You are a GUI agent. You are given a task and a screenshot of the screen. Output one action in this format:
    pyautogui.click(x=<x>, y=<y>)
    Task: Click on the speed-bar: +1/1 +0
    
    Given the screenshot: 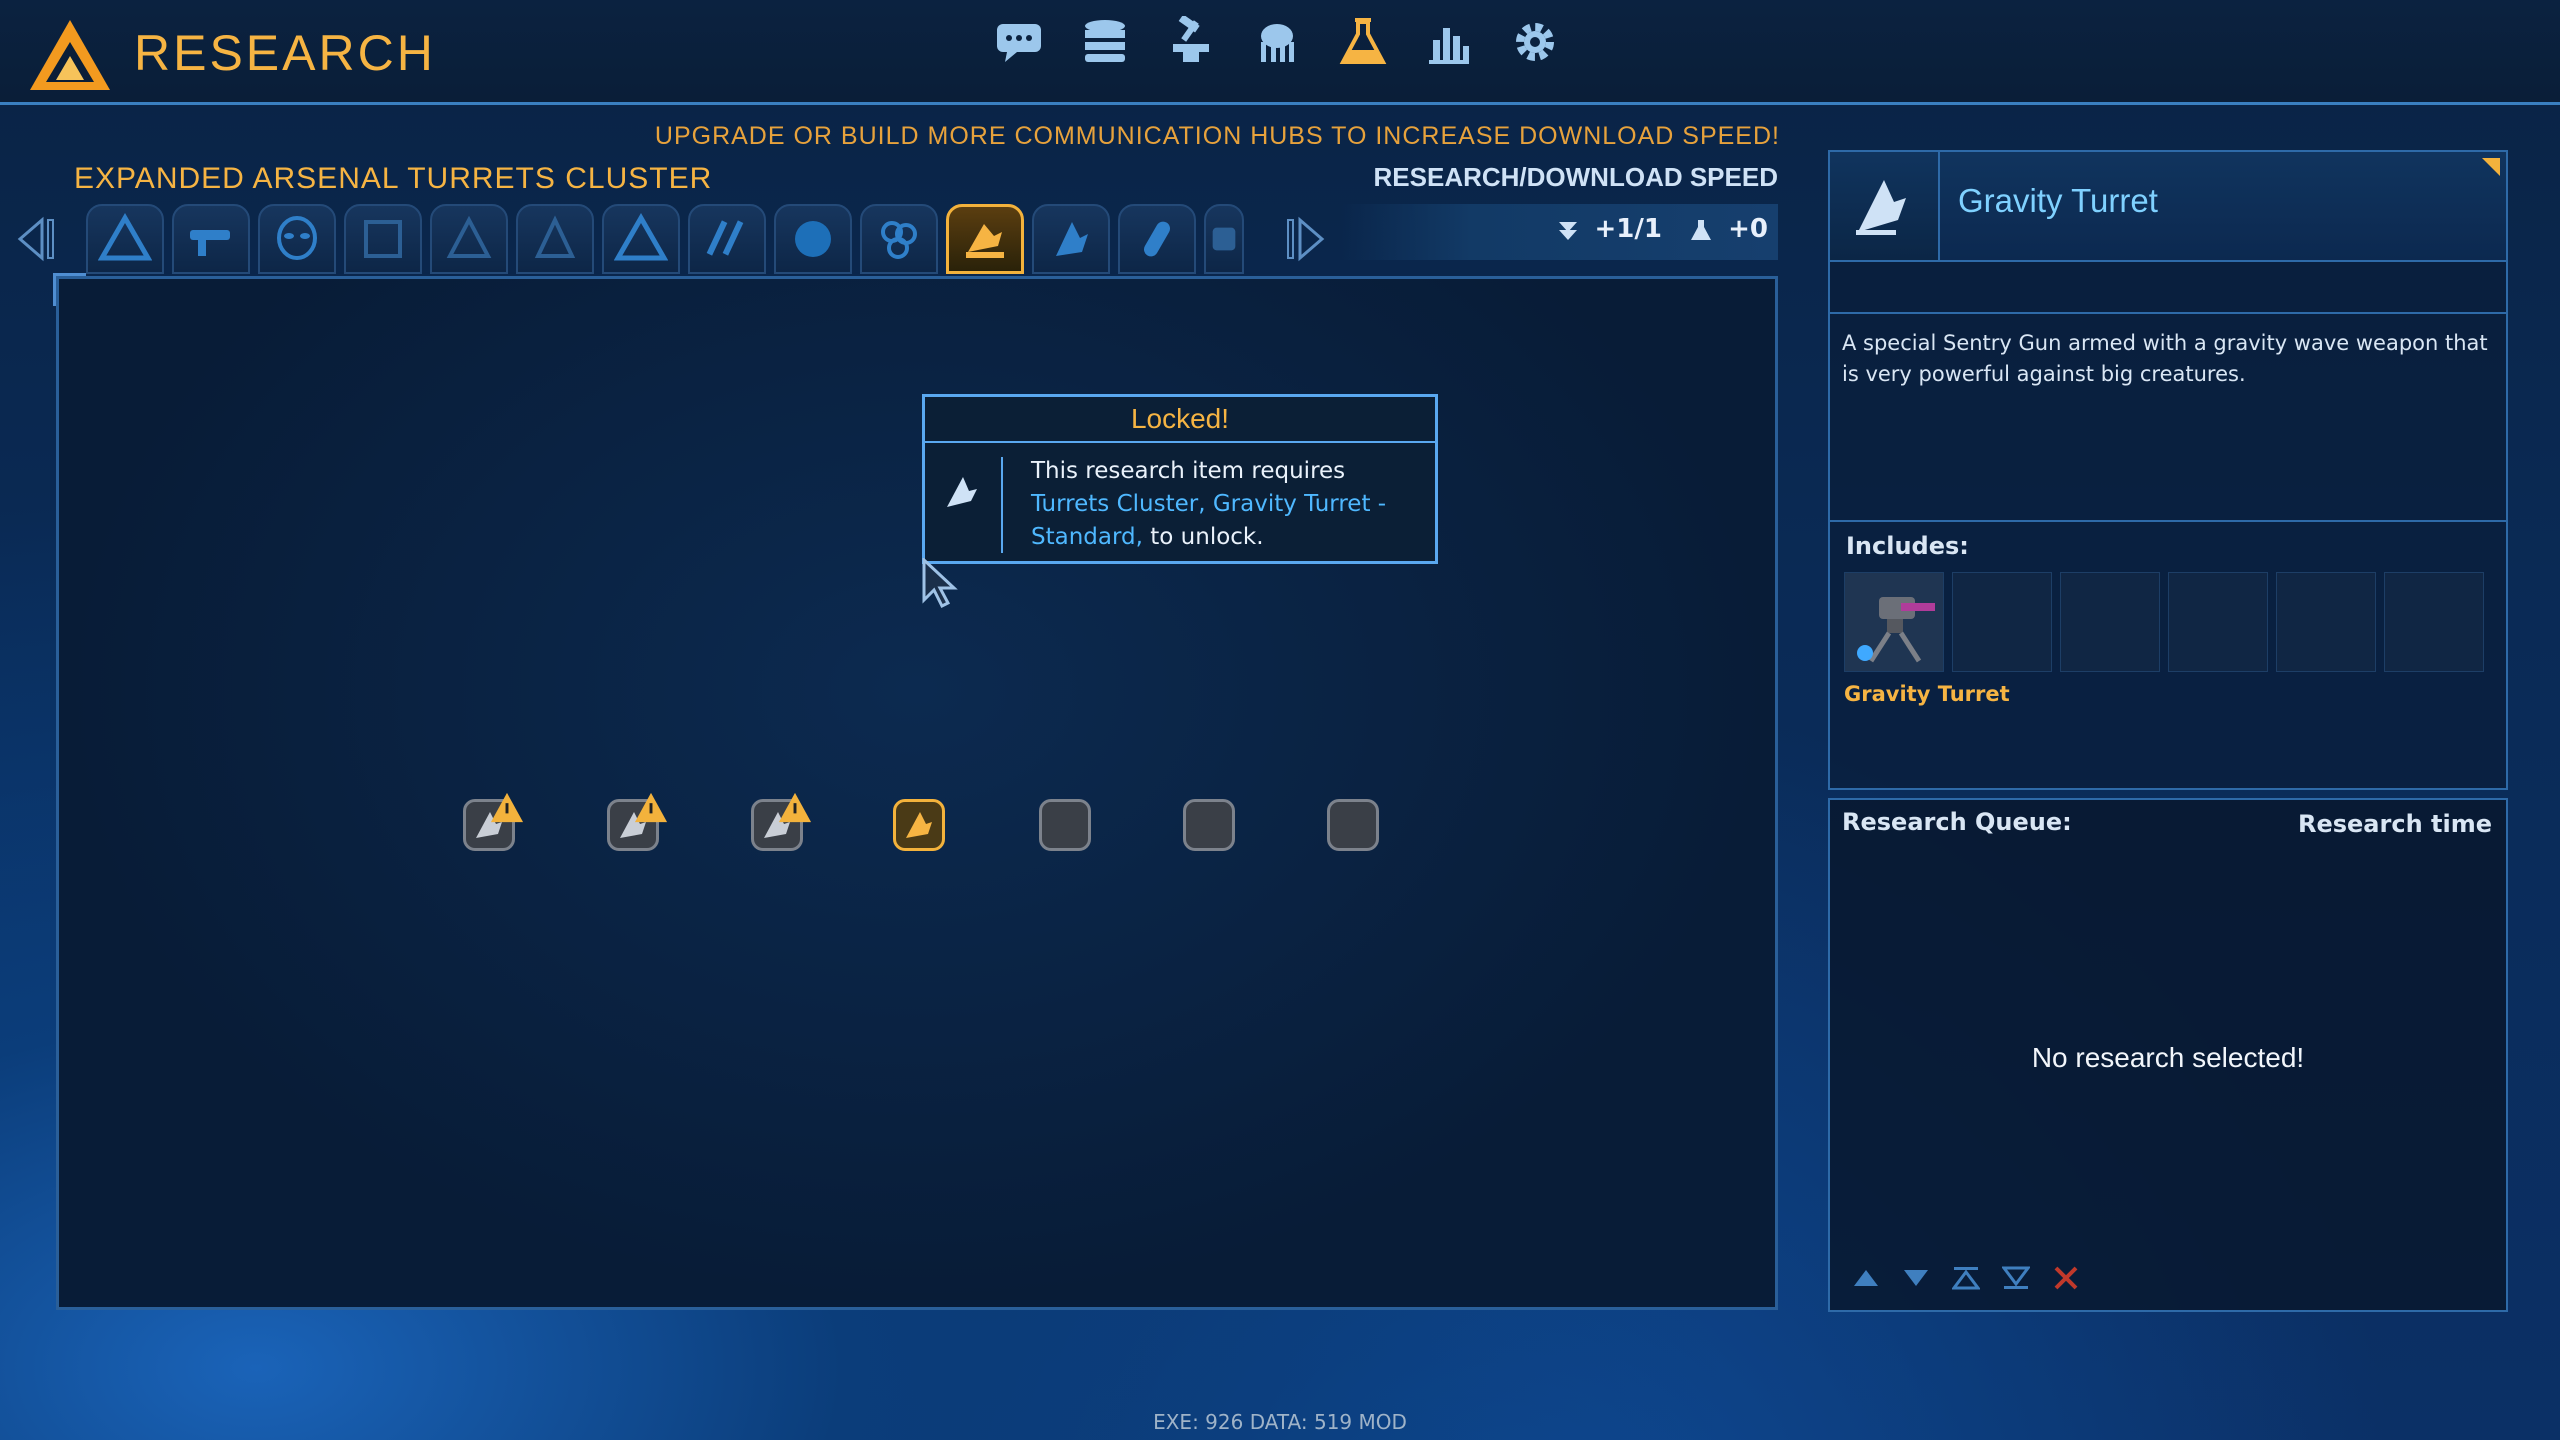 What is the action you would take?
    pyautogui.click(x=1559, y=232)
    